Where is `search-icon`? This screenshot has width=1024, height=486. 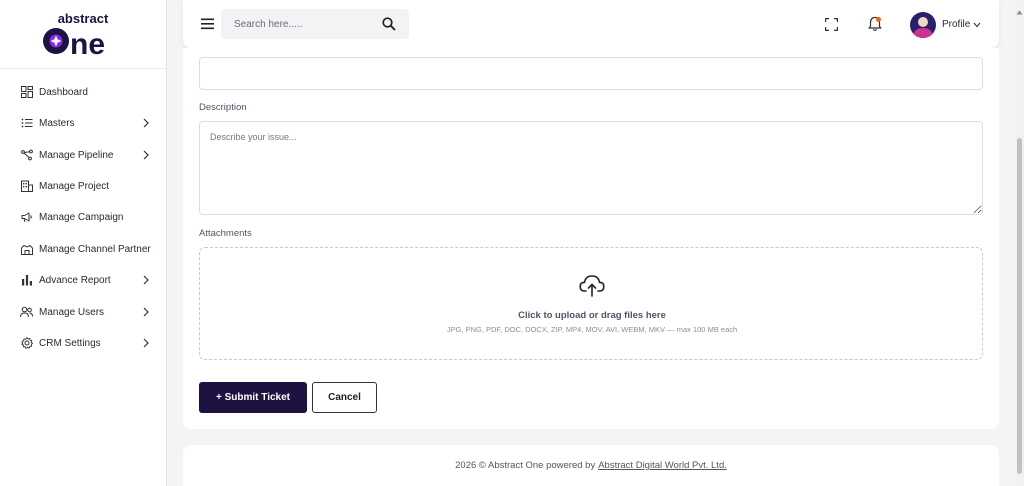 search-icon is located at coordinates (389, 24).